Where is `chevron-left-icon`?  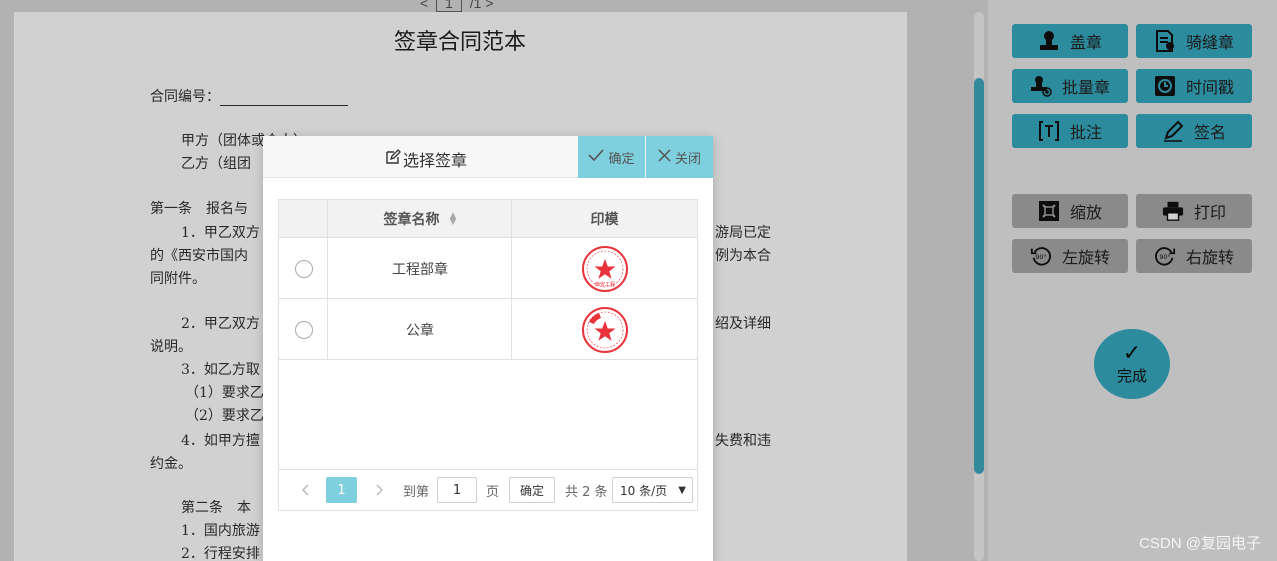 chevron-left-icon is located at coordinates (305, 490).